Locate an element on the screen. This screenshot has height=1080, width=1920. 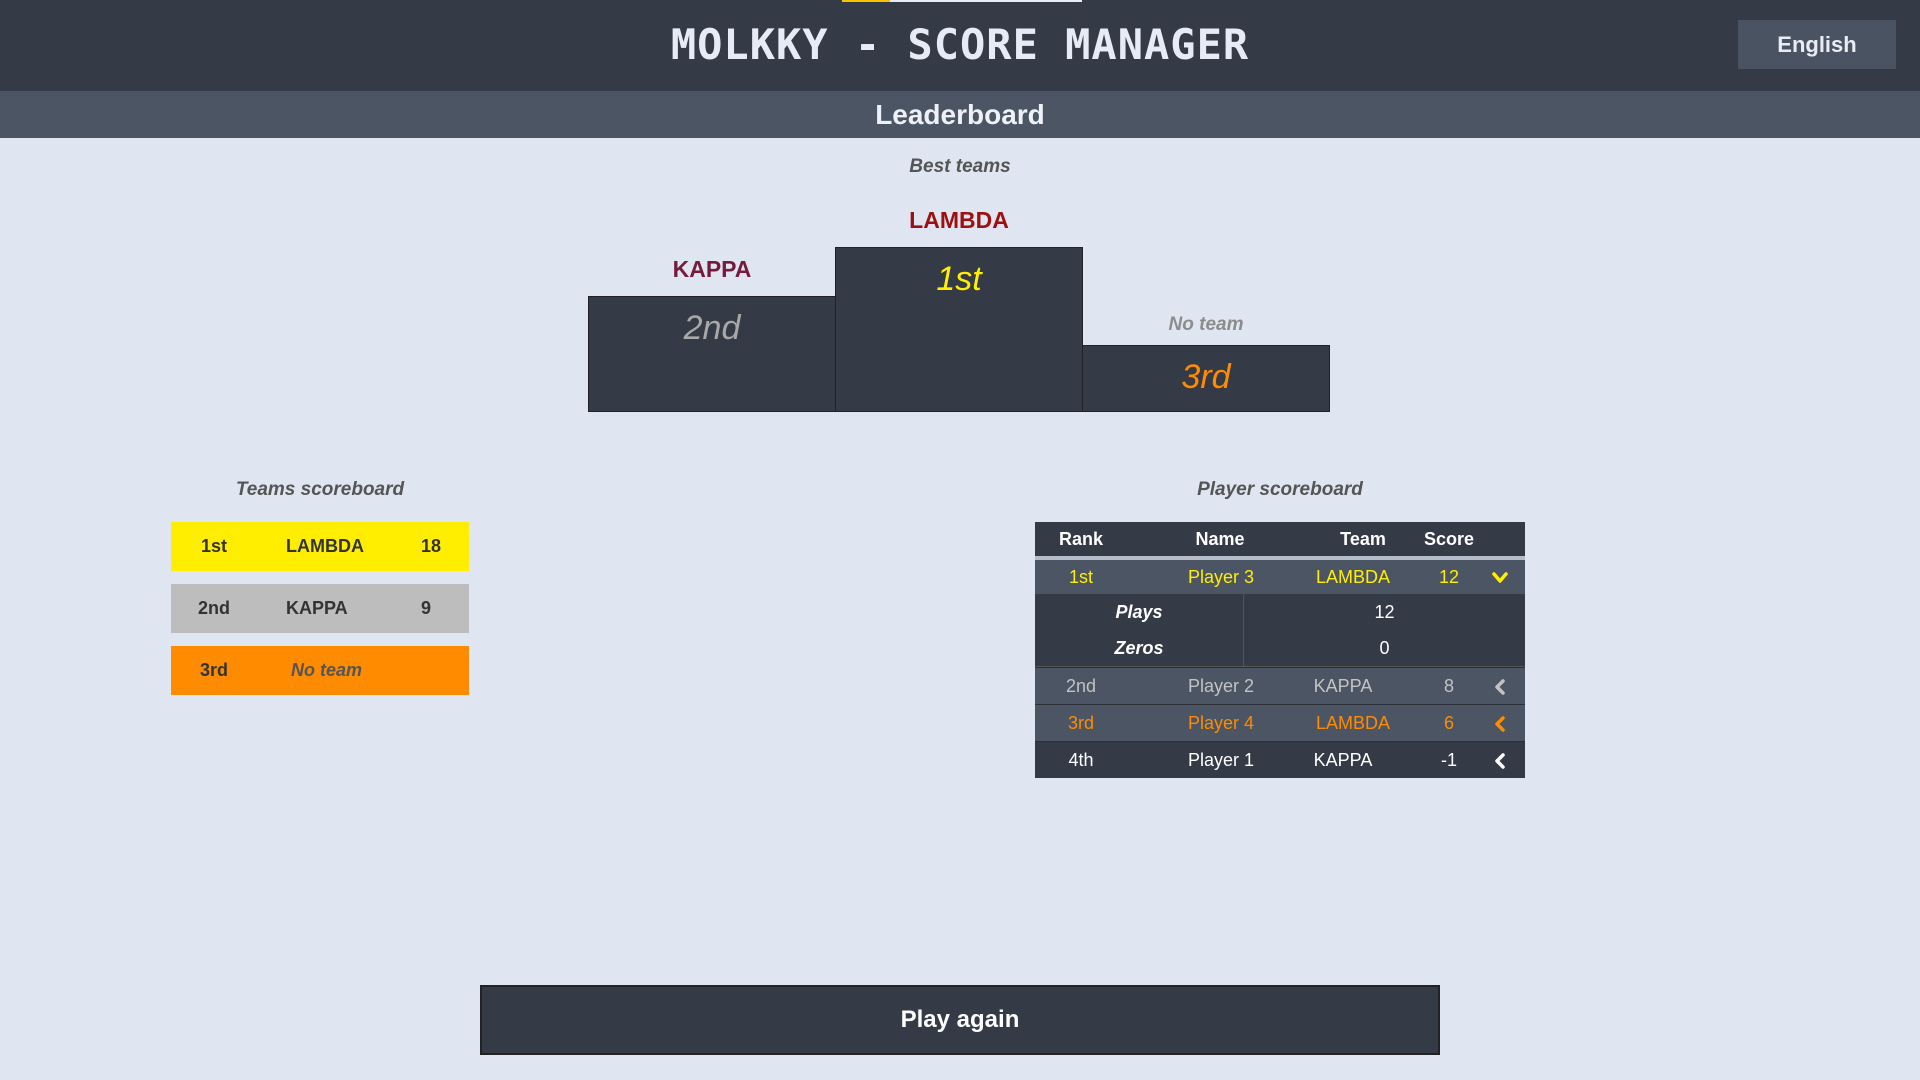
team-rank: 2nd is located at coordinates (214, 608).